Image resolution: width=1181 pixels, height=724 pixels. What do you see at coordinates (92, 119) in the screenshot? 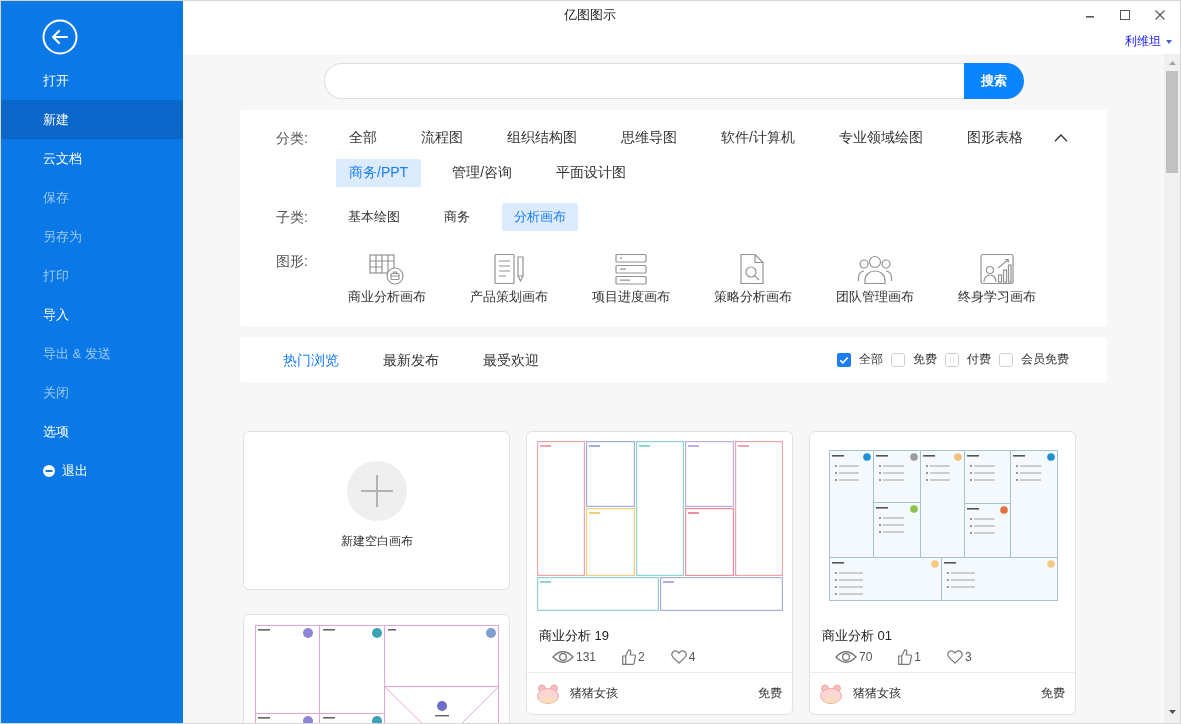
I see `sidebar-item: 新建` at bounding box center [92, 119].